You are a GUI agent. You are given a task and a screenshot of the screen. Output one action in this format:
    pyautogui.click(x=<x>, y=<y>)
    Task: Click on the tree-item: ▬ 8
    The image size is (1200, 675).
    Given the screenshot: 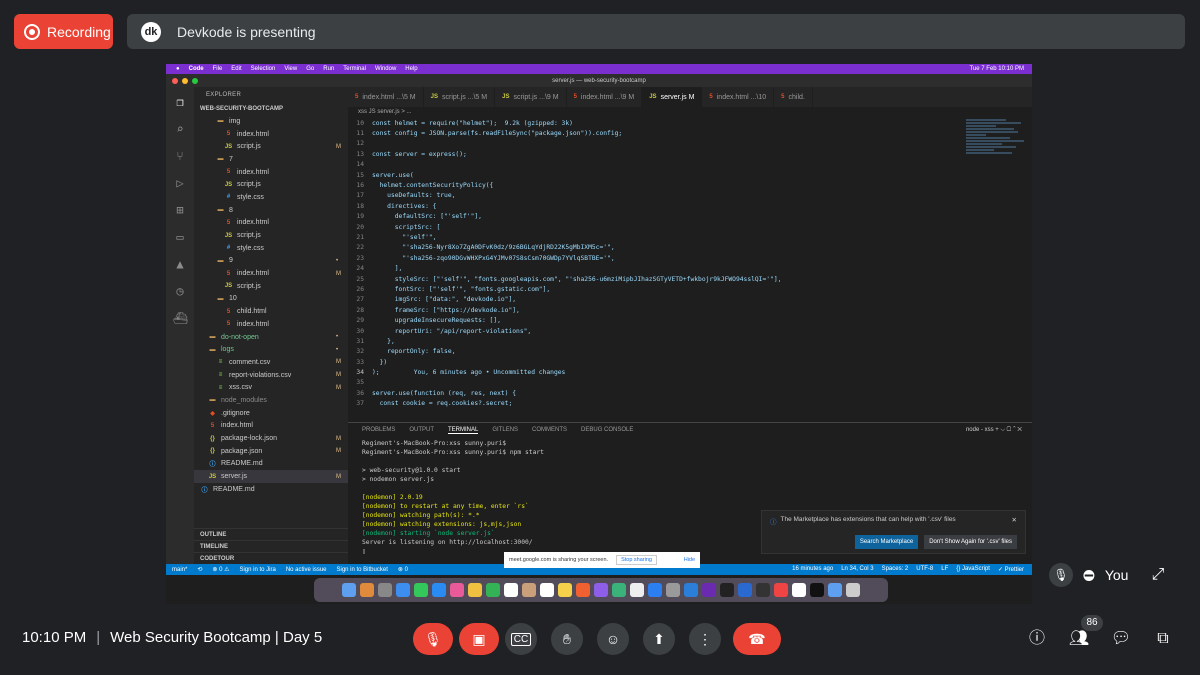 What is the action you would take?
    pyautogui.click(x=271, y=210)
    